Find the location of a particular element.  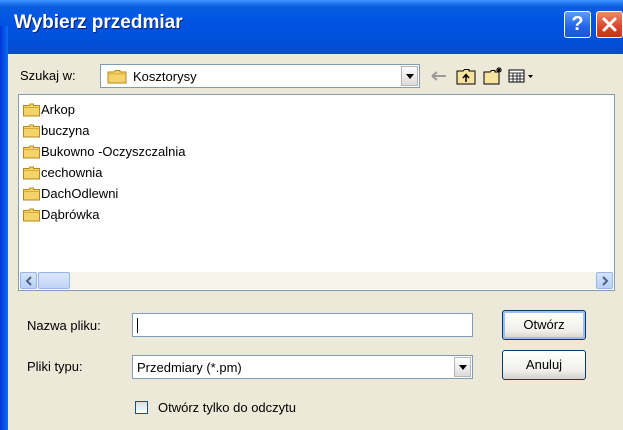

scroll-left-button is located at coordinates (28, 280).